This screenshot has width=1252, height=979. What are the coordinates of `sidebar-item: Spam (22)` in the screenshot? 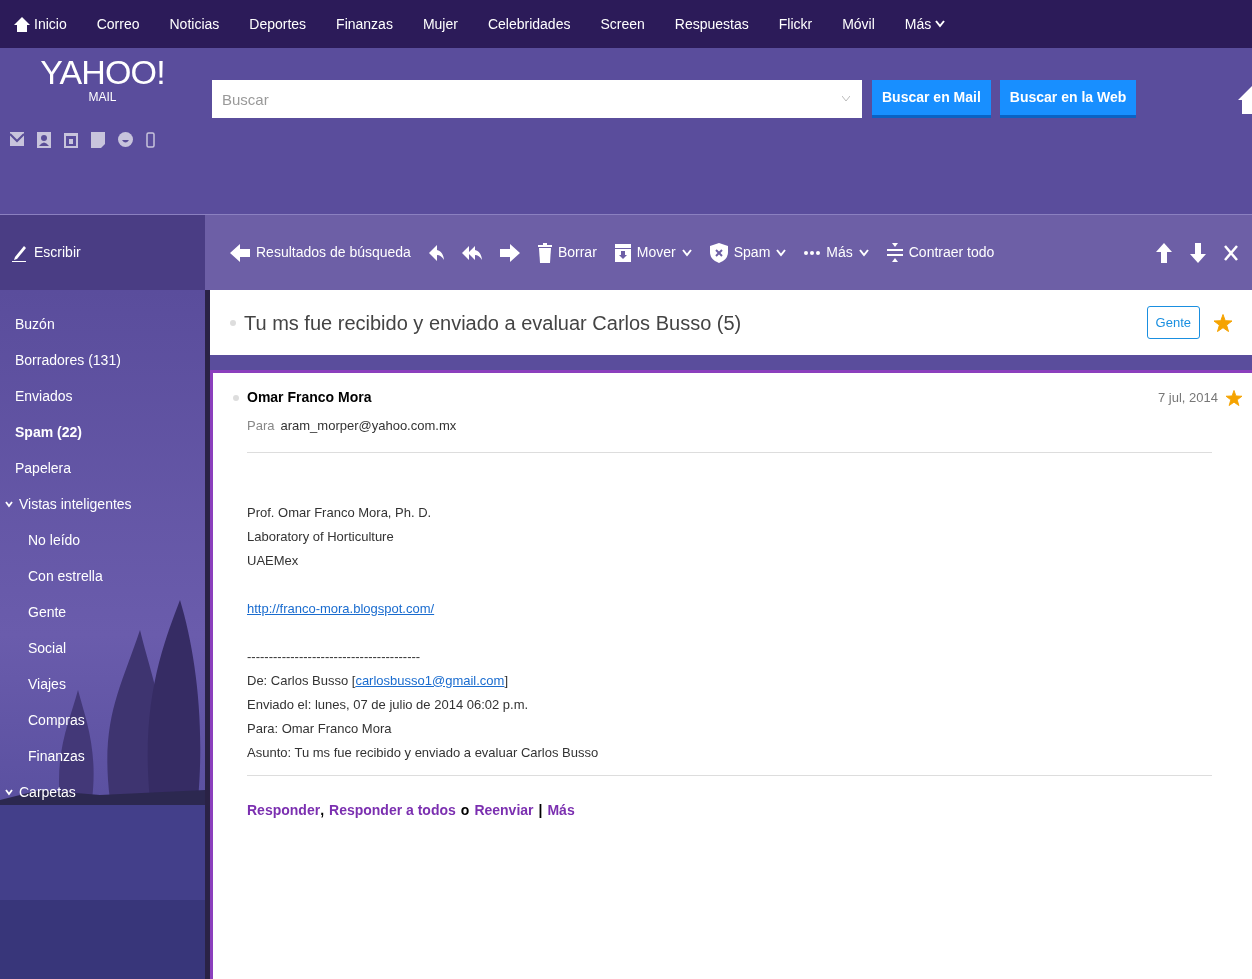 It's located at (48, 432).